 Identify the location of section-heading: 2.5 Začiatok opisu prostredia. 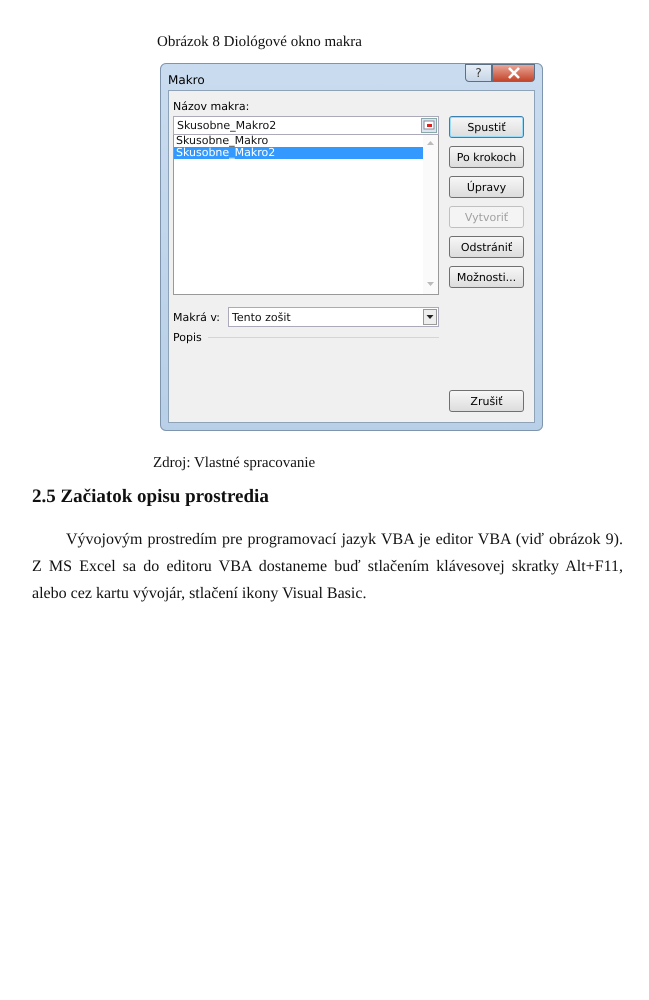
(151, 497).